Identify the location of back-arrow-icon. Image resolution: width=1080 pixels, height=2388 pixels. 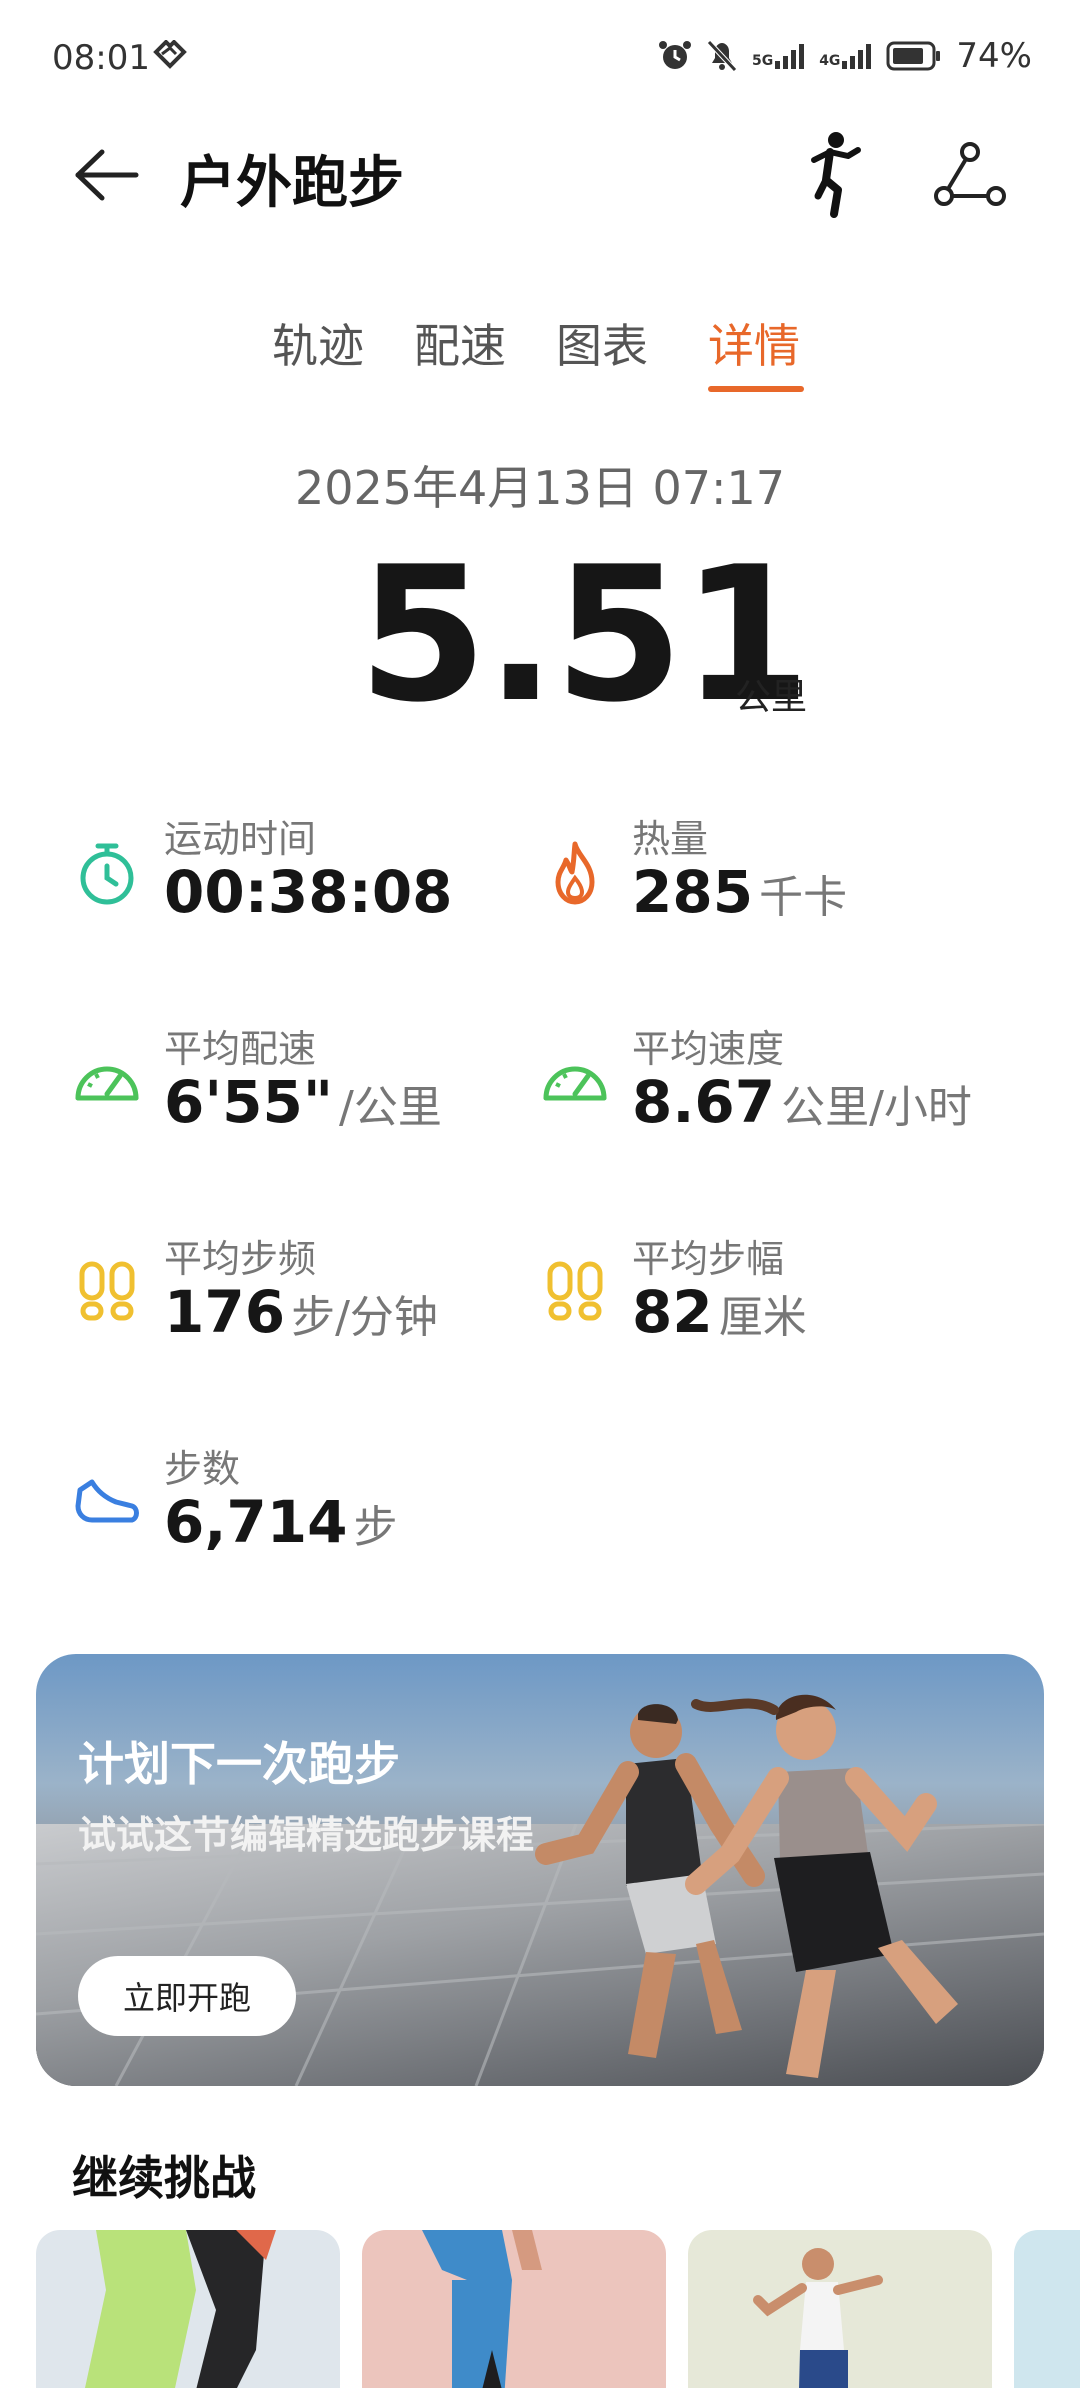
(108, 175).